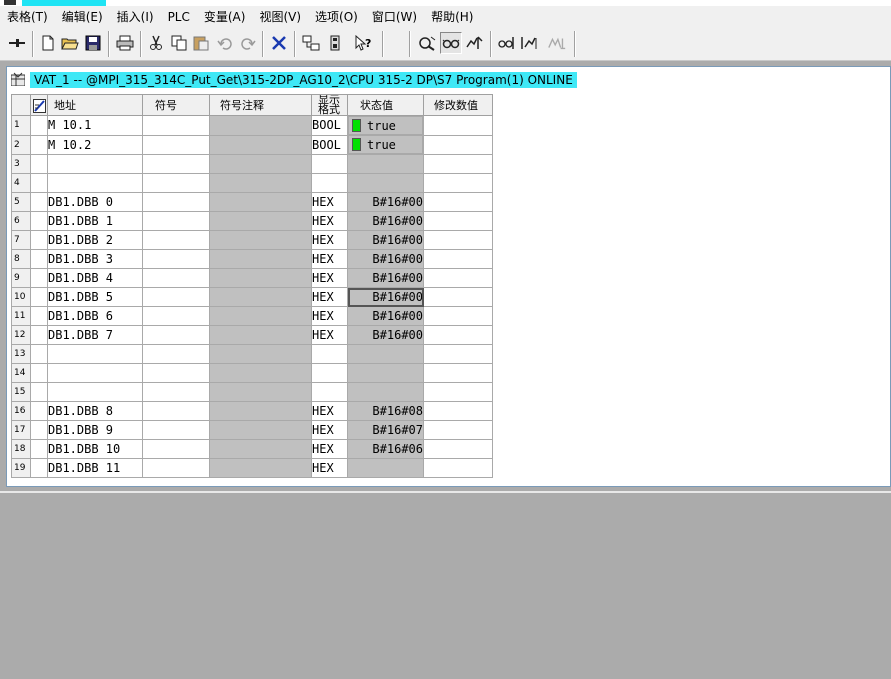  What do you see at coordinates (252, 125) in the screenshot?
I see `table-row: 1 M 10.1 BOOL true` at bounding box center [252, 125].